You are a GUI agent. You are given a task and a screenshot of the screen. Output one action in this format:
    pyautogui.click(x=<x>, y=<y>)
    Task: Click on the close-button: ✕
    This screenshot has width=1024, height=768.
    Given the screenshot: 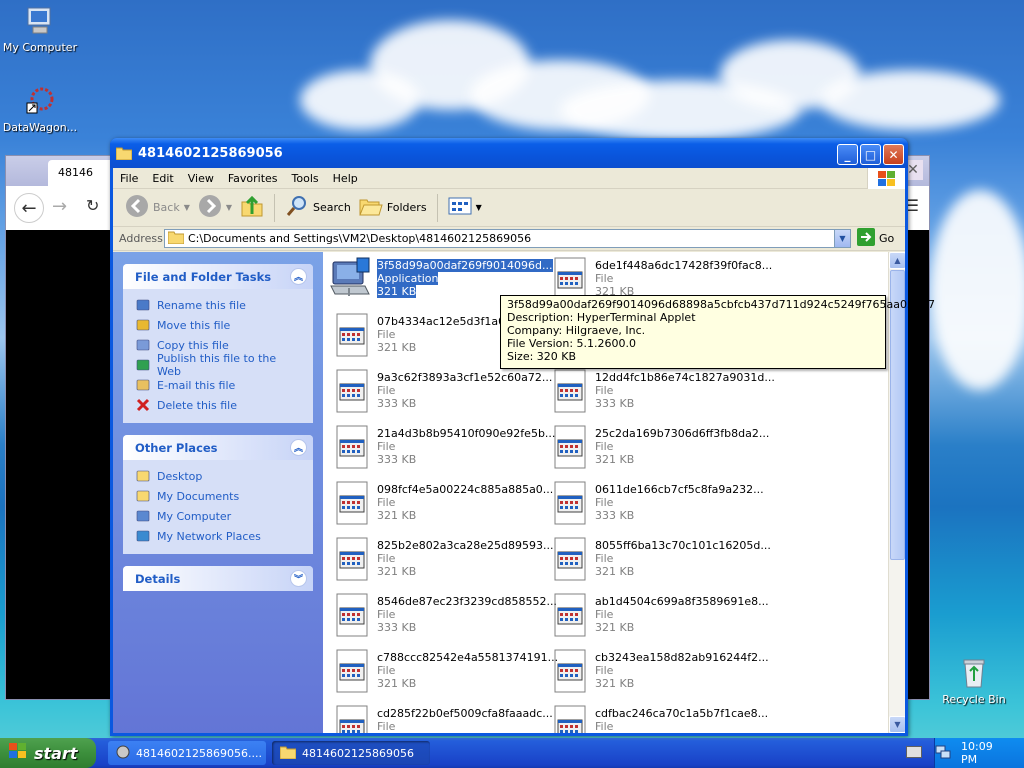 What is the action you would take?
    pyautogui.click(x=893, y=154)
    